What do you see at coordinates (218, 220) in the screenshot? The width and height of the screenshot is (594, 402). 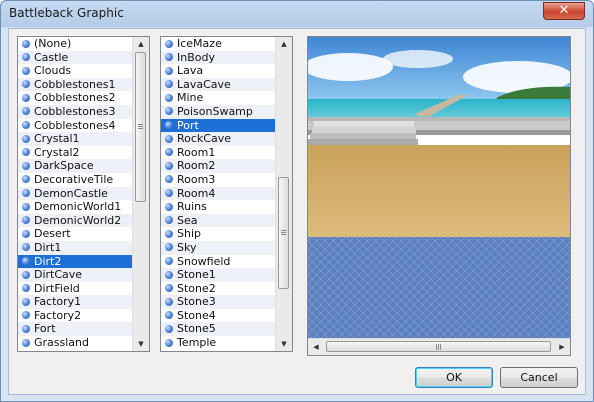 I see `list-item: Sea` at bounding box center [218, 220].